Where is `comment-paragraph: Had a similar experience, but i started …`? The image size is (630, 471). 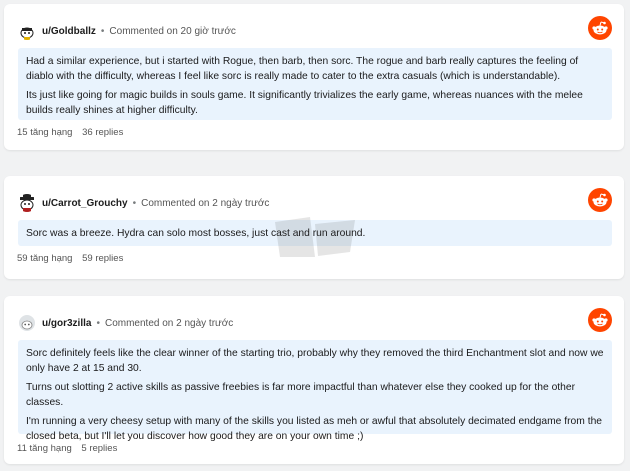
comment-paragraph: Had a similar experience, but i started … is located at coordinates (302, 69).